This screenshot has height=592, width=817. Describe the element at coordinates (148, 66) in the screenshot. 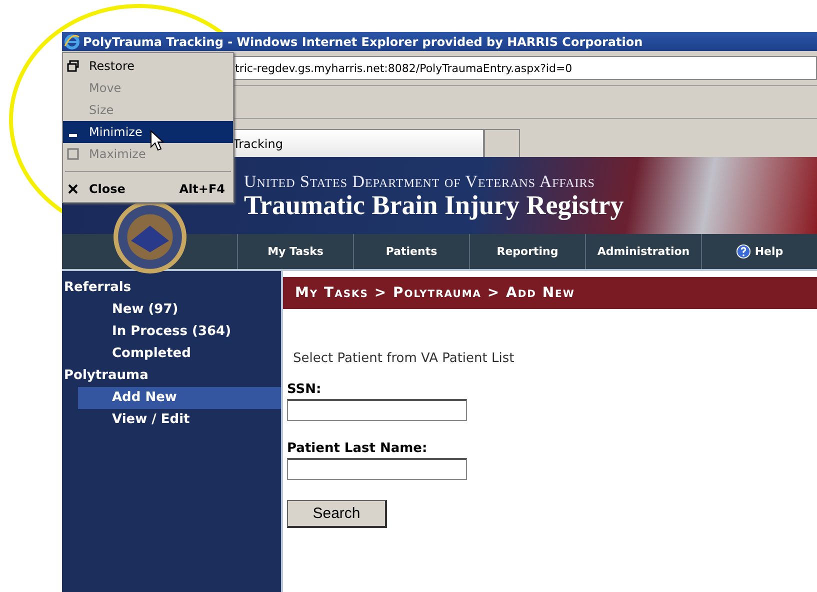

I see `menu-item: Restore` at that location.